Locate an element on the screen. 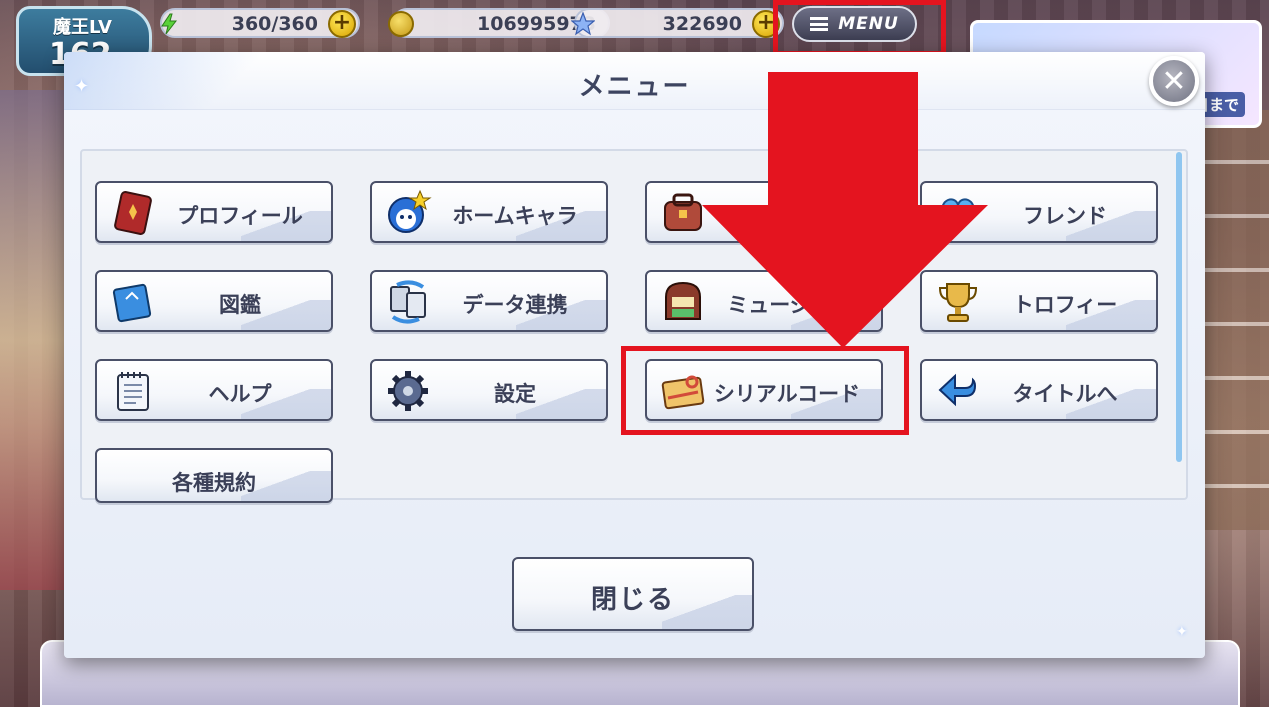  button-label: ヘルプ is located at coordinates (240, 394).